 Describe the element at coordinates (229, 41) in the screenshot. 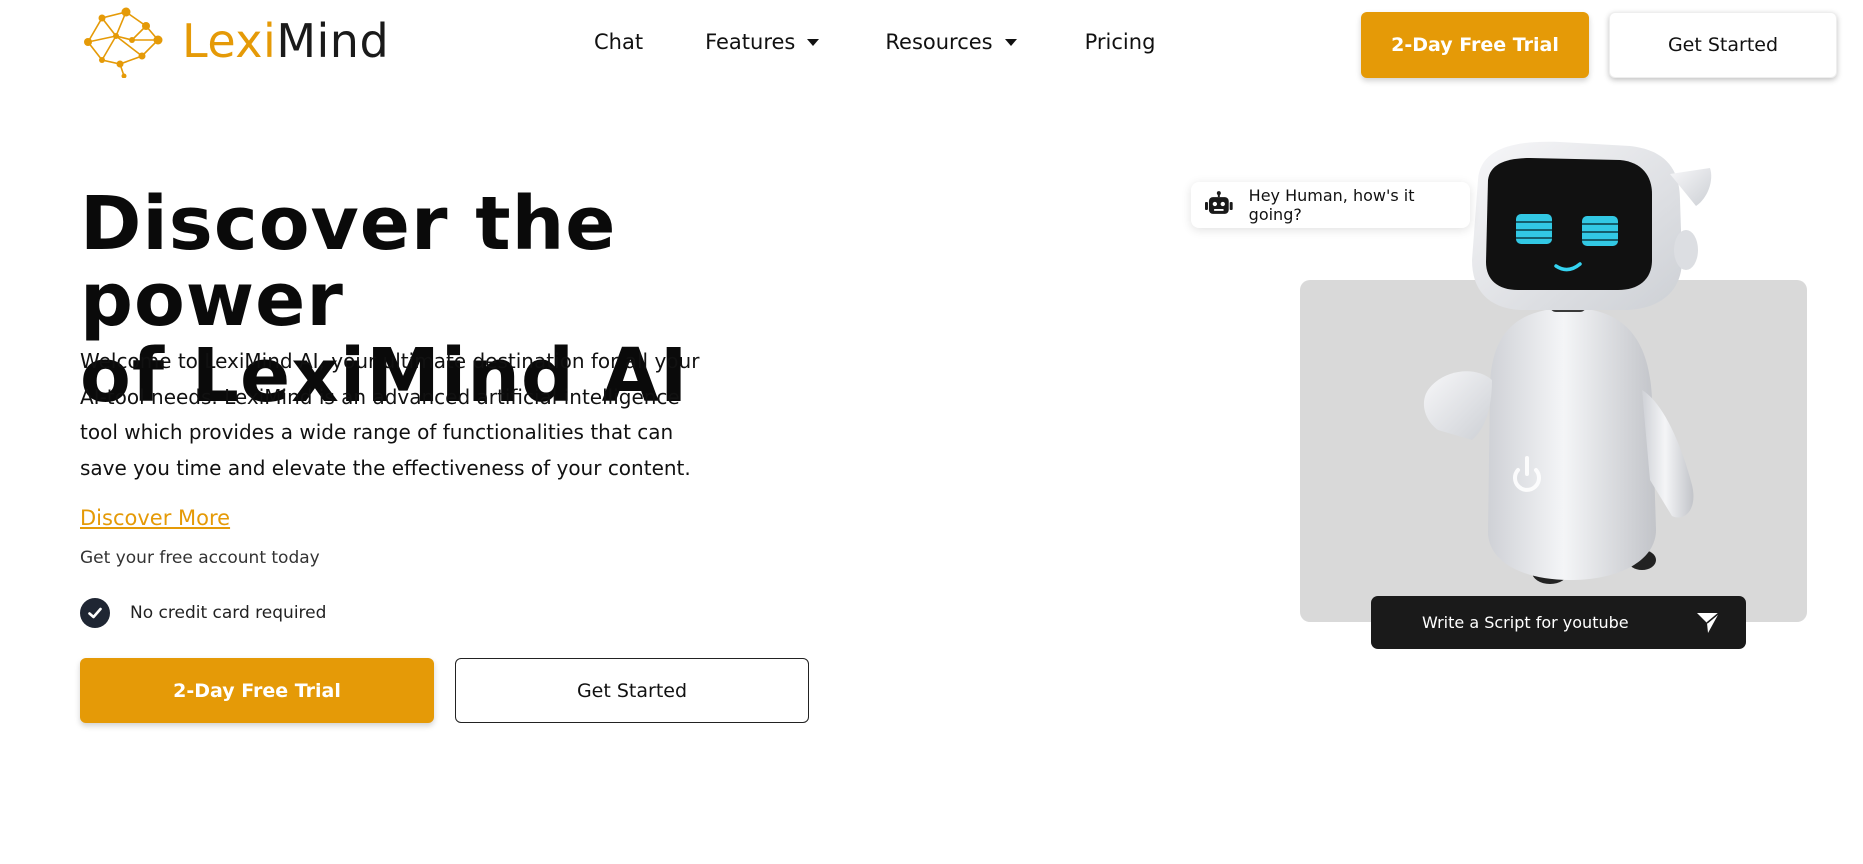

I see `logo-text-lexi: Lexi` at that location.